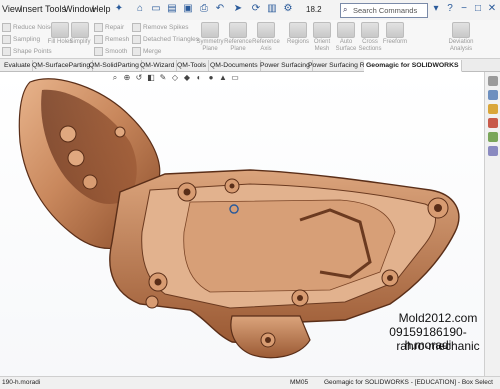 This screenshot has height=389, width=500. What do you see at coordinates (478, 9) in the screenshot?
I see `maximize-icon: □` at bounding box center [478, 9].